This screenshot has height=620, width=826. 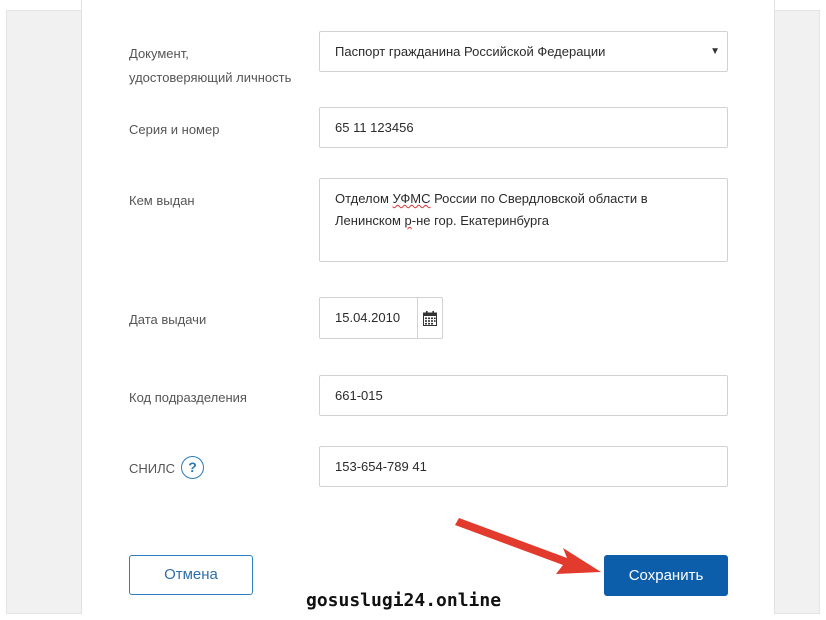 What do you see at coordinates (210, 77) in the screenshot?
I see `document-label-line2: удостоверяющий личность` at bounding box center [210, 77].